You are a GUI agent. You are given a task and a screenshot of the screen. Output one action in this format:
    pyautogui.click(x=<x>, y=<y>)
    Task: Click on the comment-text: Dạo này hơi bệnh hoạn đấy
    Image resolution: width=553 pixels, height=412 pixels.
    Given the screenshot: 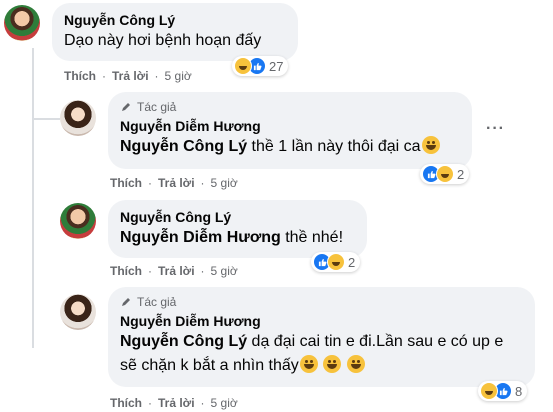 What is the action you would take?
    pyautogui.click(x=163, y=40)
    